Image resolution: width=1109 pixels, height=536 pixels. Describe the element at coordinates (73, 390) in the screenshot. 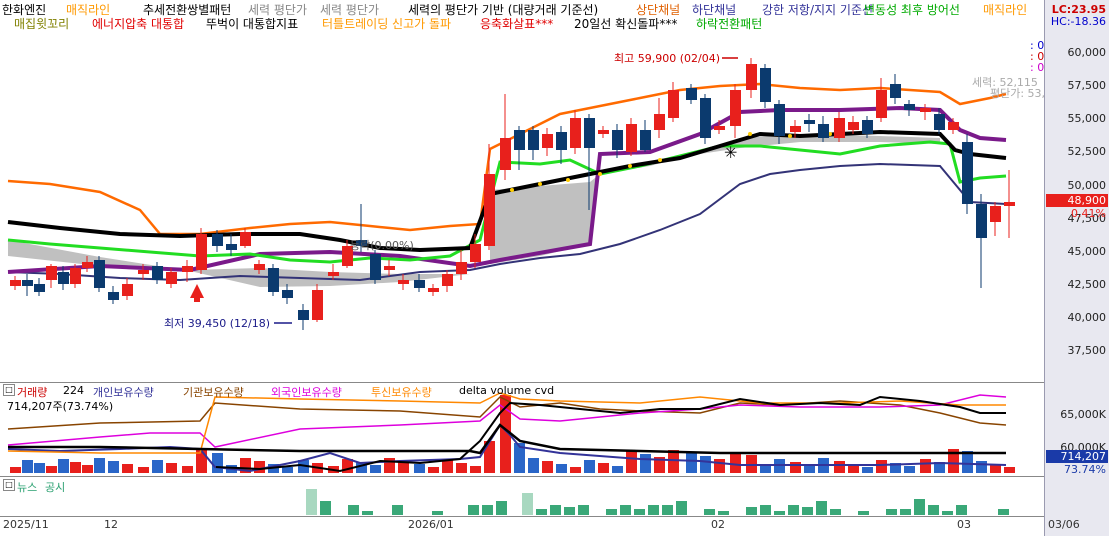

I see `legend-224: 224` at that location.